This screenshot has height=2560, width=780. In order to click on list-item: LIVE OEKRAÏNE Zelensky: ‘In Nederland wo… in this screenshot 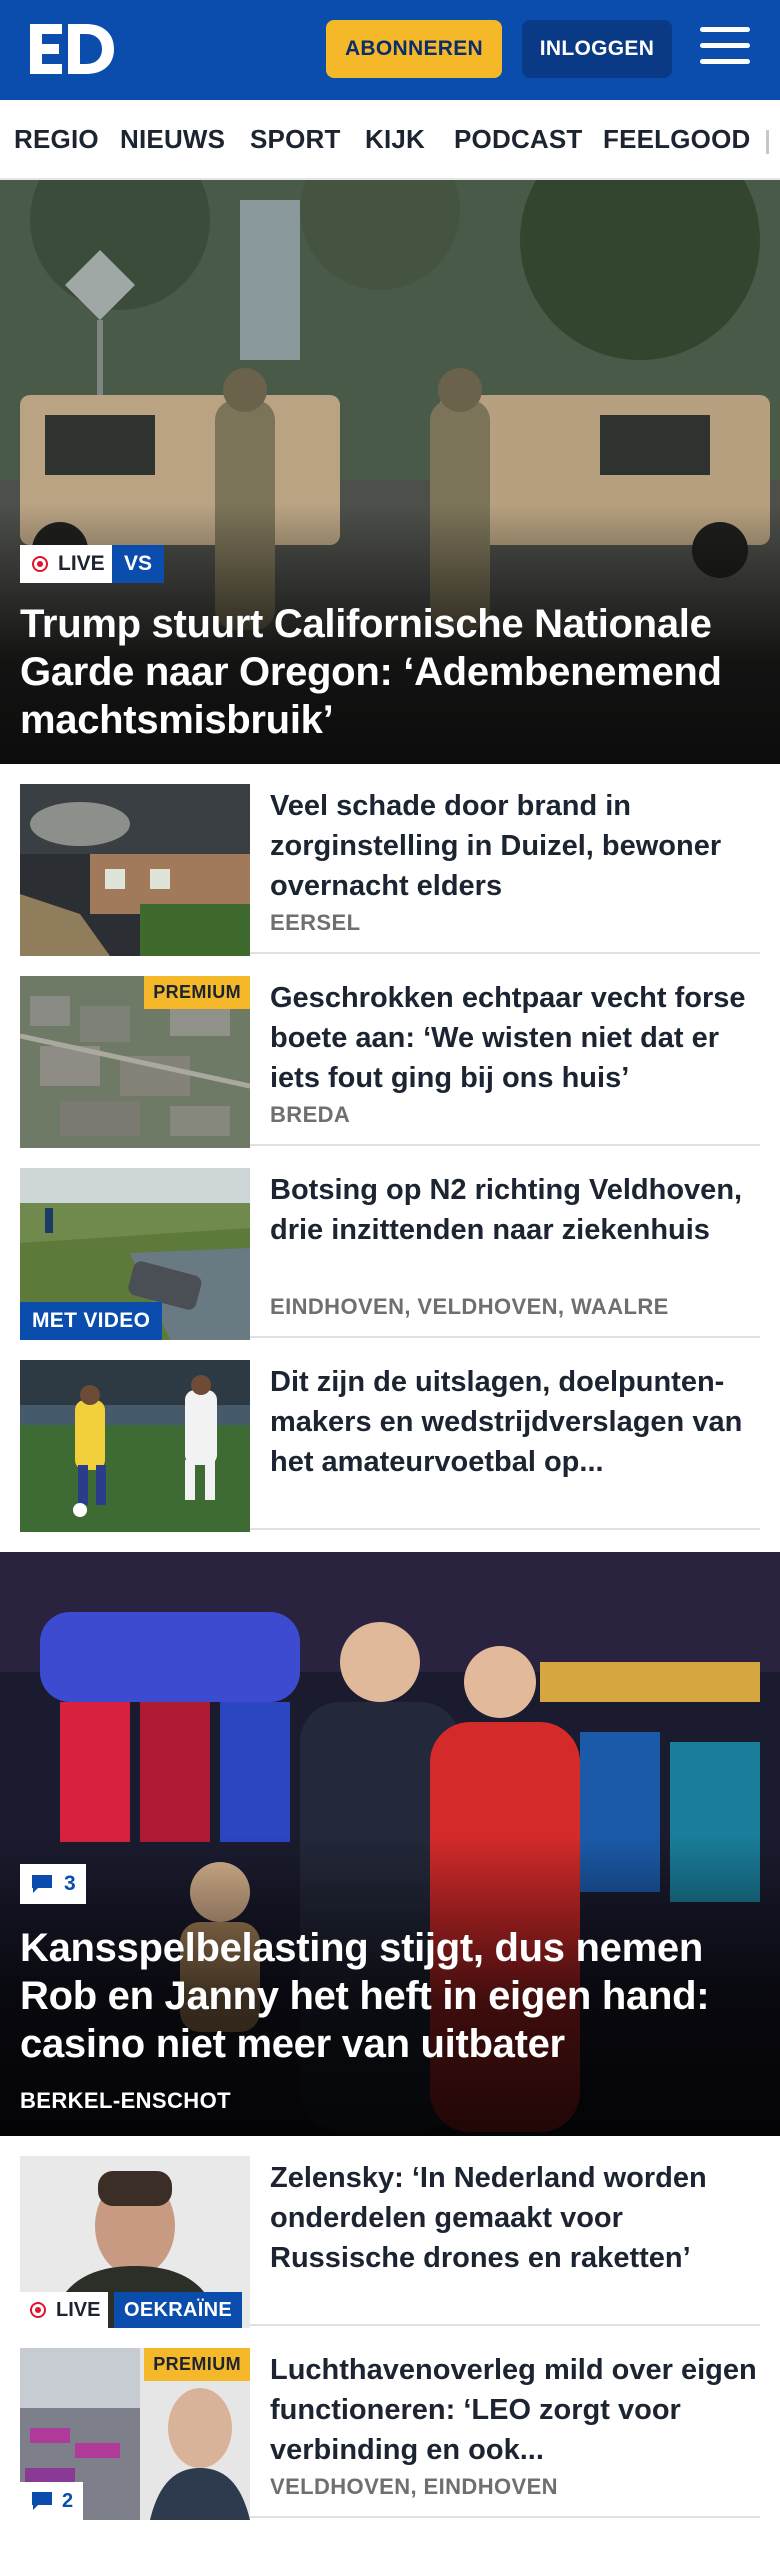, I will do `click(390, 2232)`.